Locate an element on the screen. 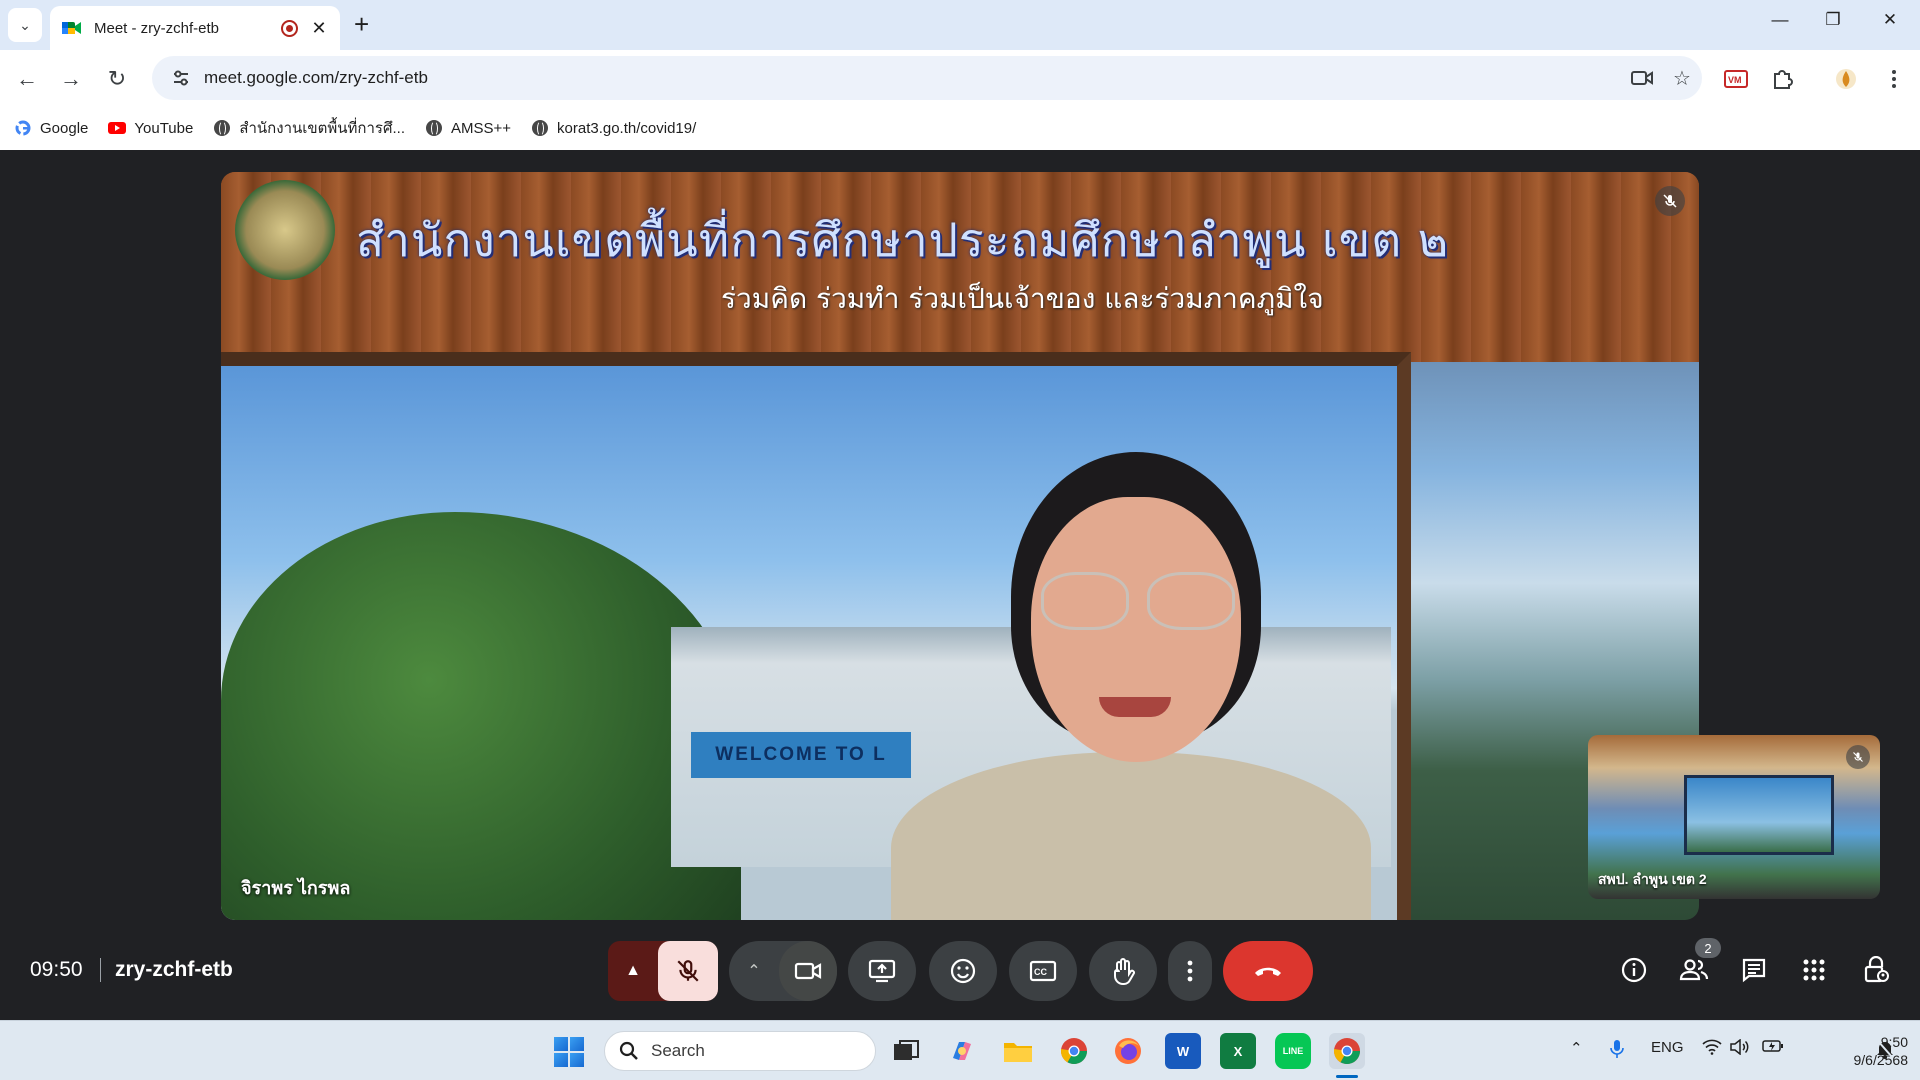 This screenshot has height=1080, width=1920. self-view-tile: สพป. ลำพูน เขต 2 is located at coordinates (1734, 817).